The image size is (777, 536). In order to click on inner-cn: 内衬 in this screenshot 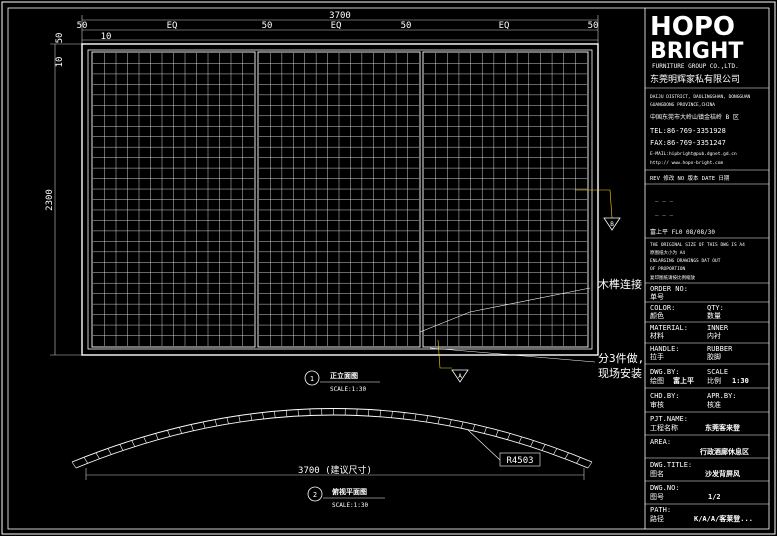, I will do `click(714, 335)`.